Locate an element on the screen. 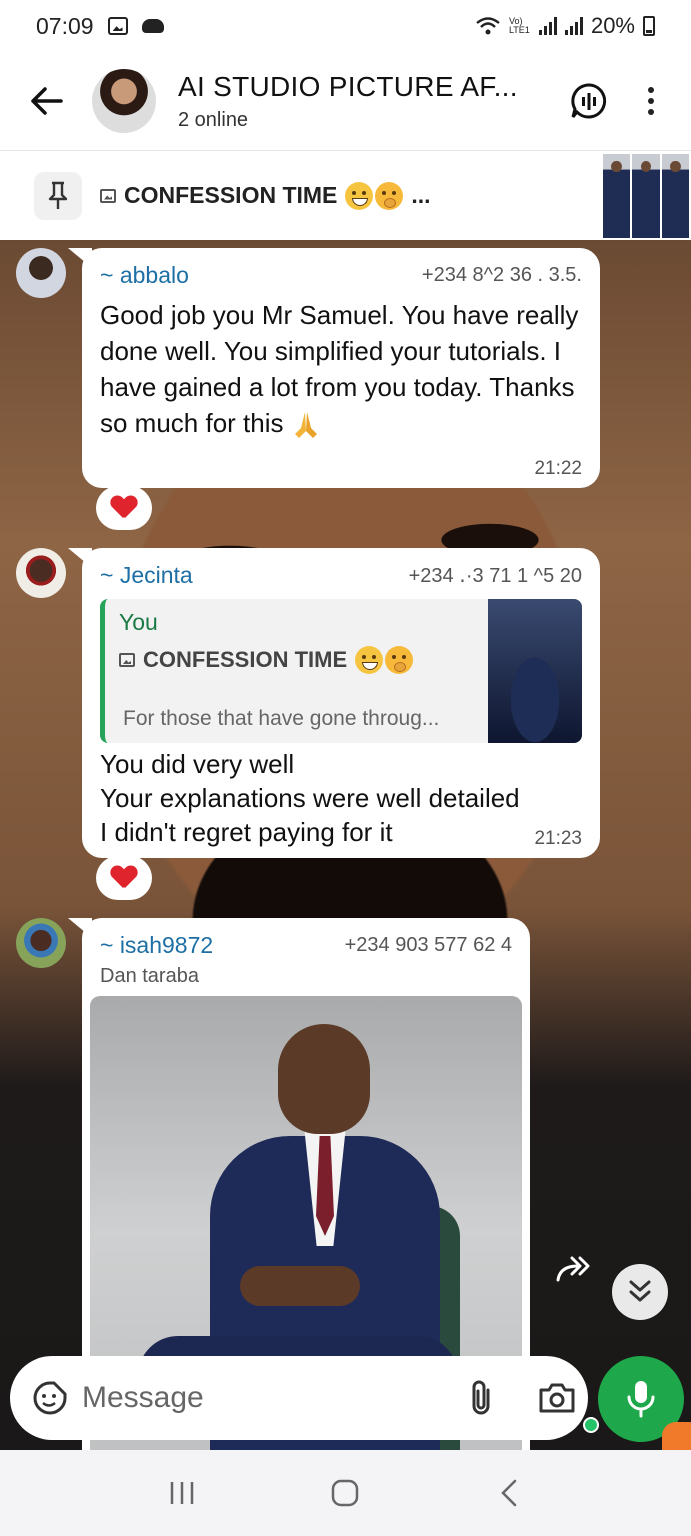  home-icon is located at coordinates (345, 1493).